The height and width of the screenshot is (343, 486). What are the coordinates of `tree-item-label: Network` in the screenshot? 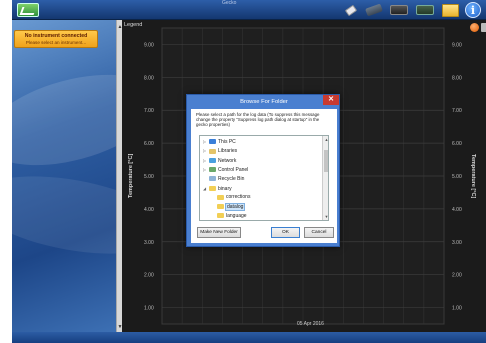 It's located at (227, 160).